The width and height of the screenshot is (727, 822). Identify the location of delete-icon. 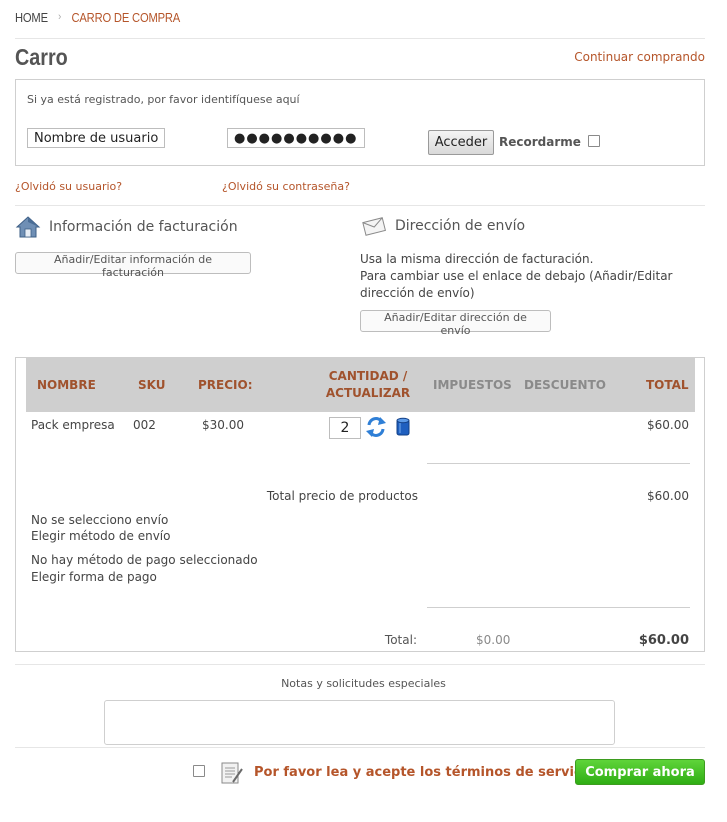
(403, 427).